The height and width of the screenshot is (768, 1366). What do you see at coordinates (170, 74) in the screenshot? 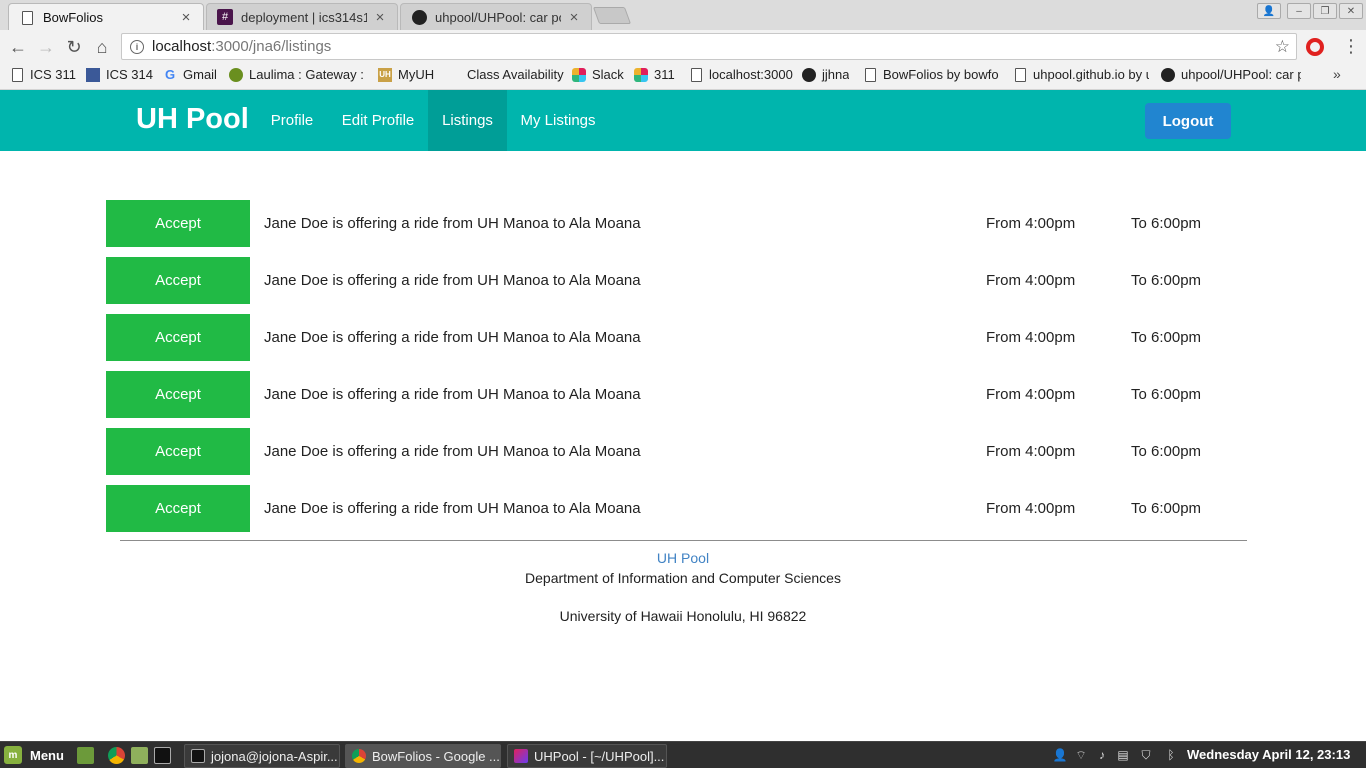
I see `google-icon: G` at bounding box center [170, 74].